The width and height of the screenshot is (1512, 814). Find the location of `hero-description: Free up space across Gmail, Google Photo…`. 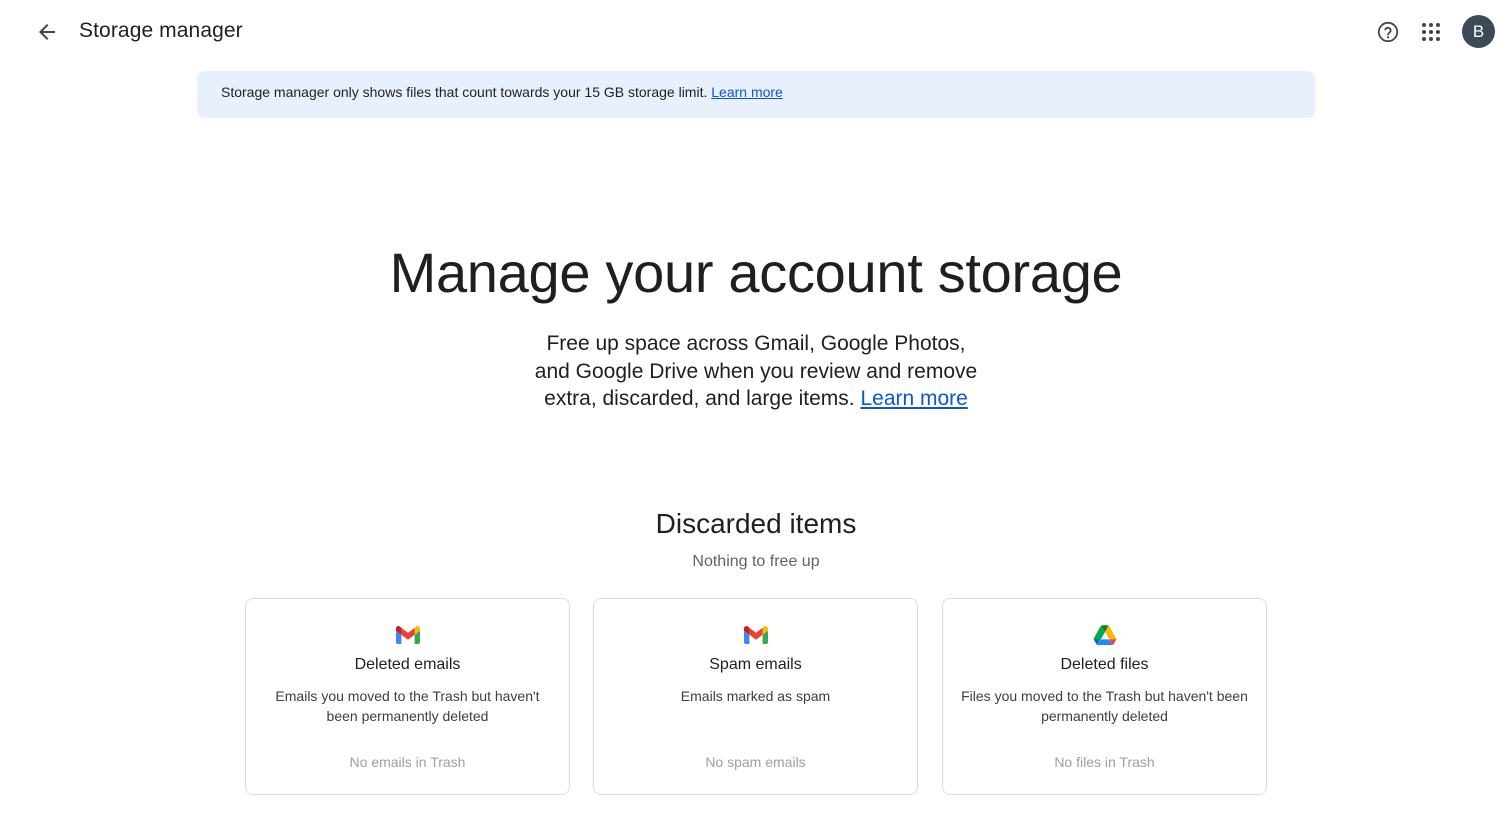

hero-description: Free up space across Gmail, Google Photo… is located at coordinates (756, 371).